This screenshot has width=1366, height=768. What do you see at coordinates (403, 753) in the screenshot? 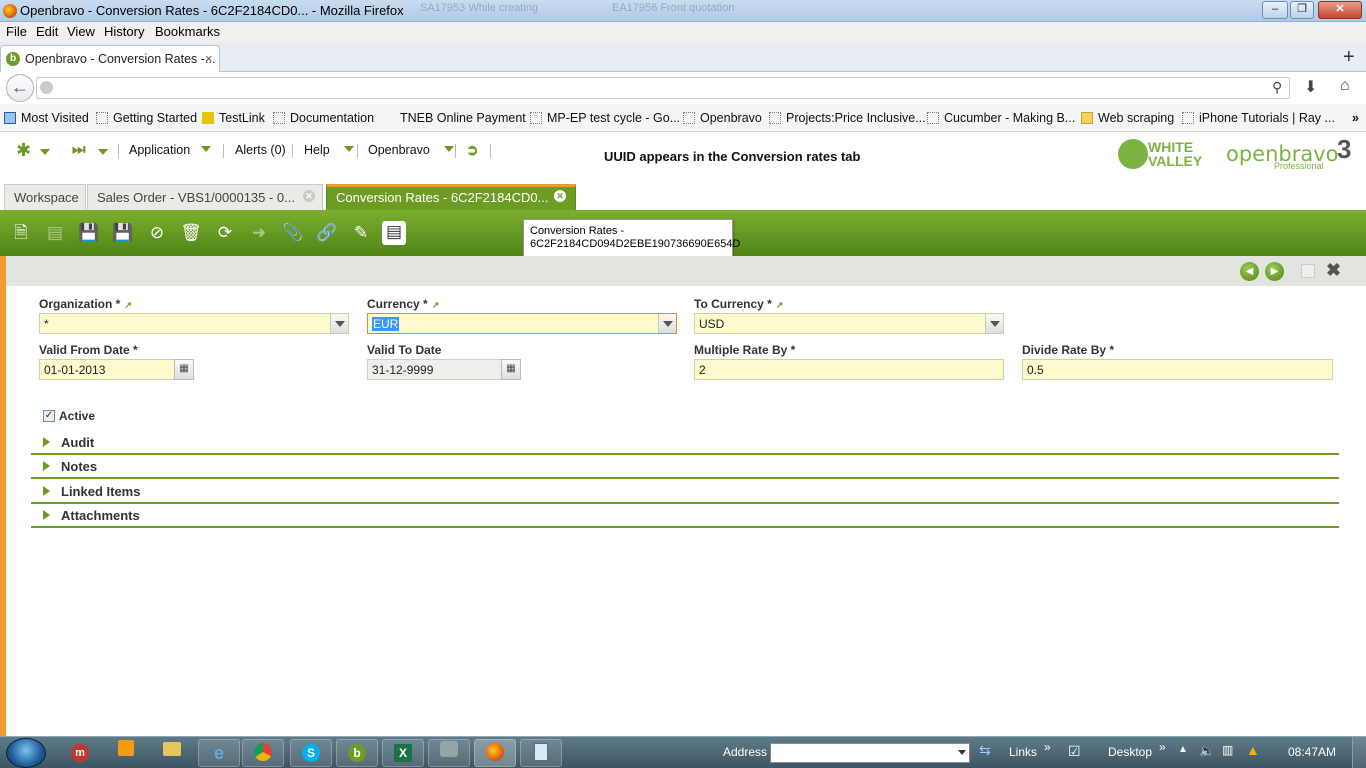
I see `excel-icon: X` at bounding box center [403, 753].